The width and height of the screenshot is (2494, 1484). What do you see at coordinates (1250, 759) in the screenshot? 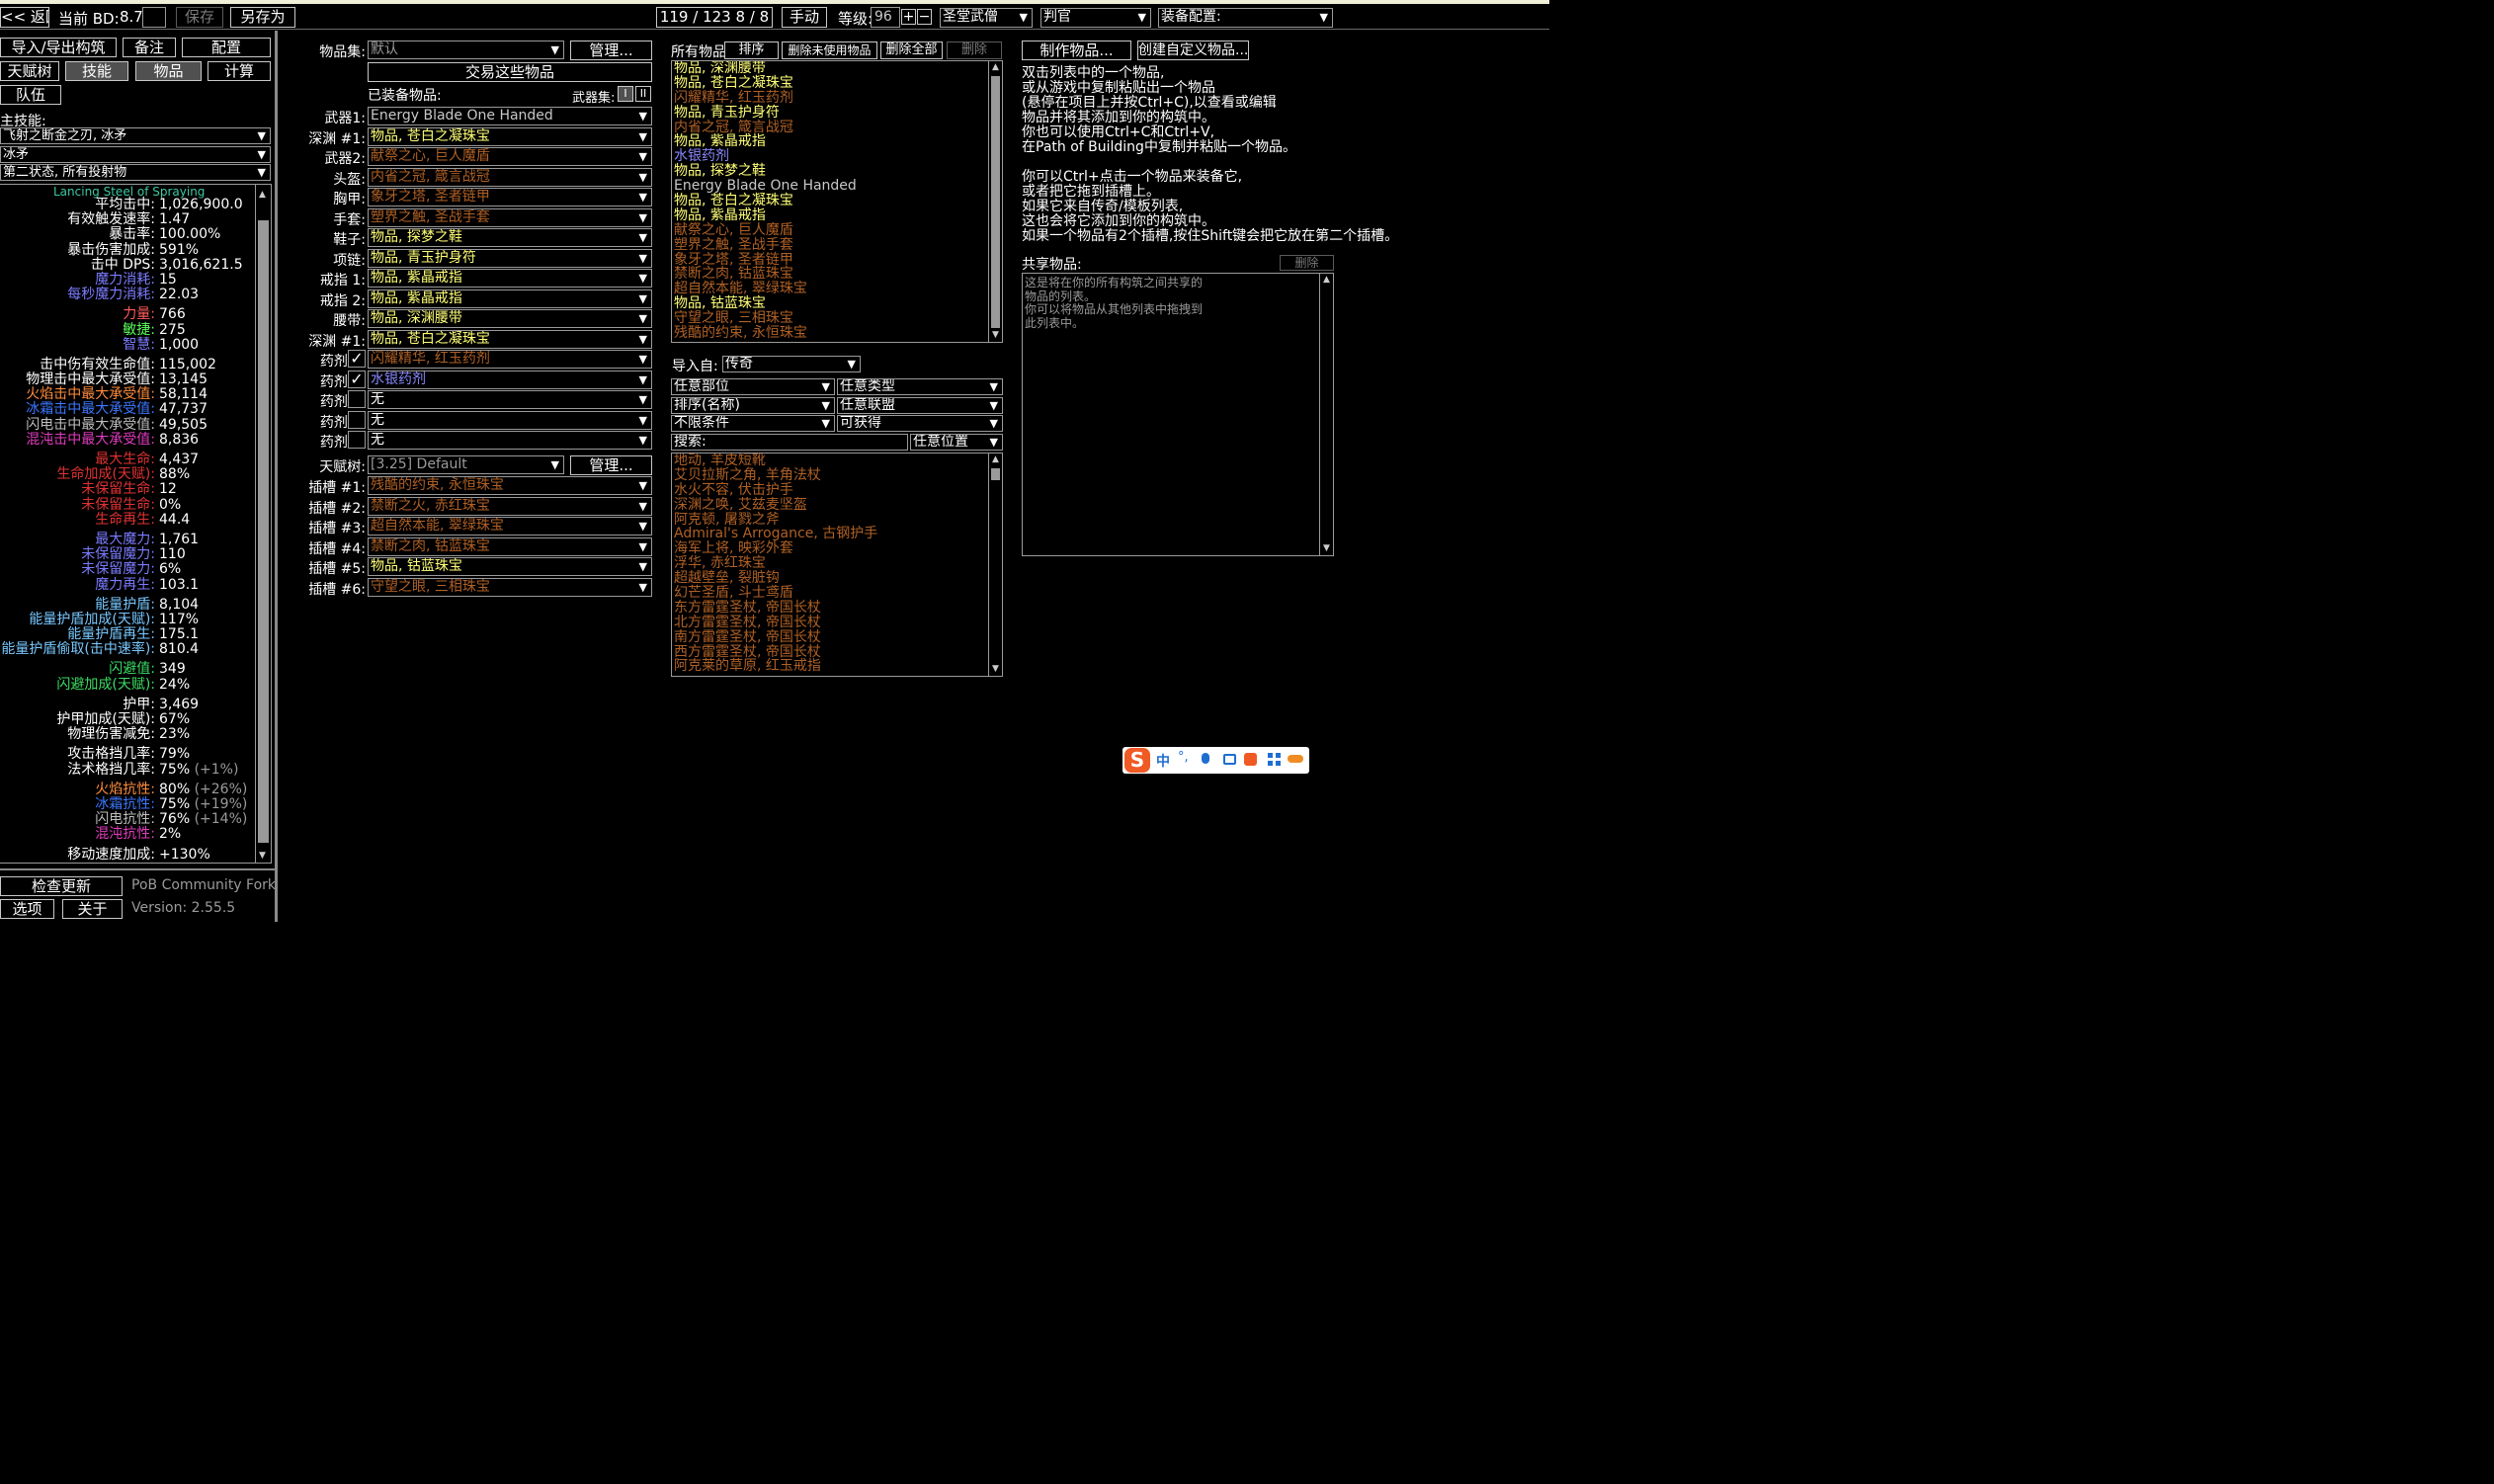
I see `skin-icon` at bounding box center [1250, 759].